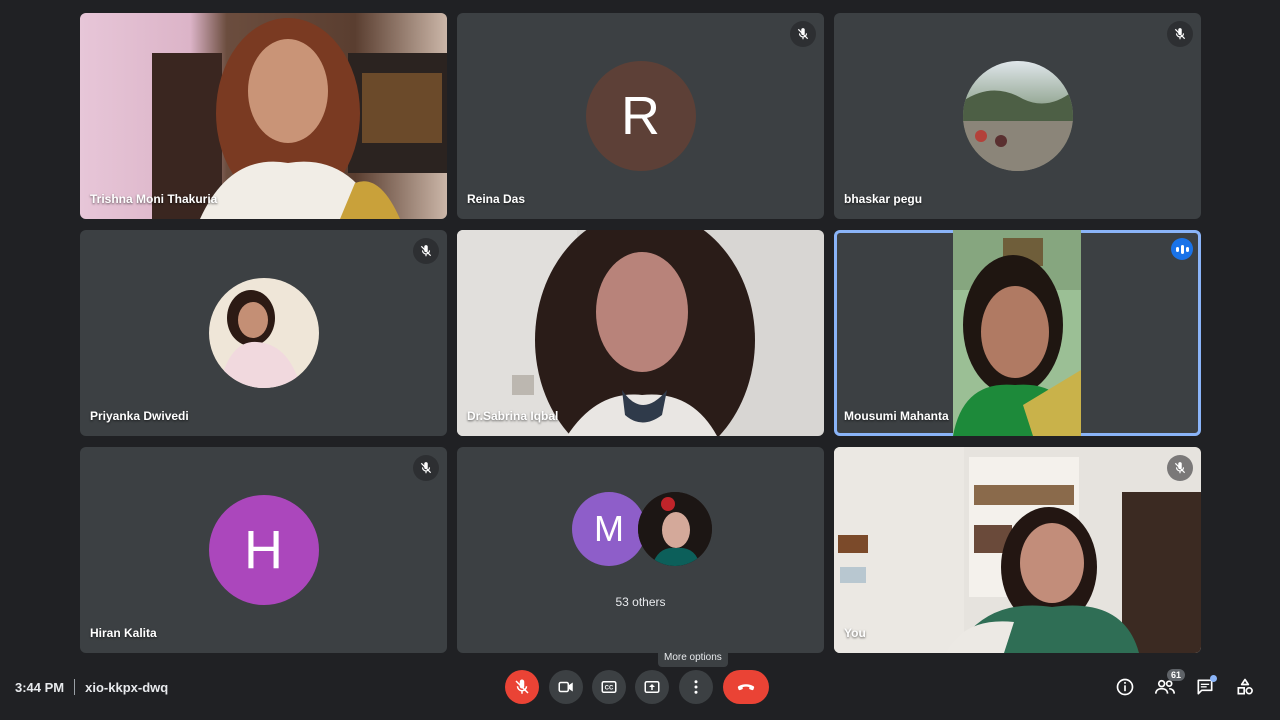  I want to click on participant-name: Trishna Moni Thakuria, so click(154, 199).